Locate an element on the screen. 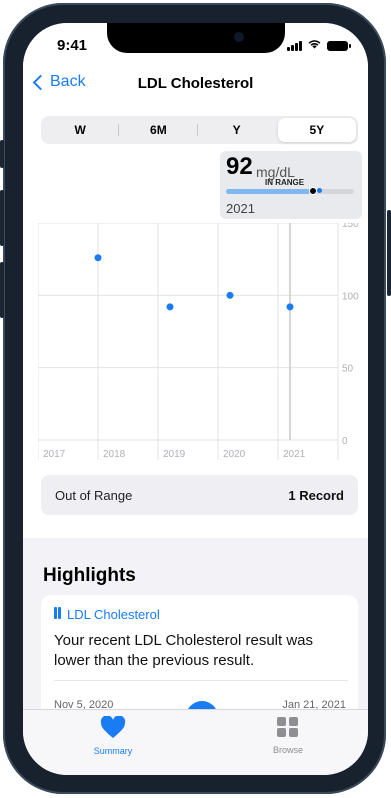 Image resolution: width=391 pixels, height=798 pixels. page-title: LDL Cholesterol is located at coordinates (195, 83).